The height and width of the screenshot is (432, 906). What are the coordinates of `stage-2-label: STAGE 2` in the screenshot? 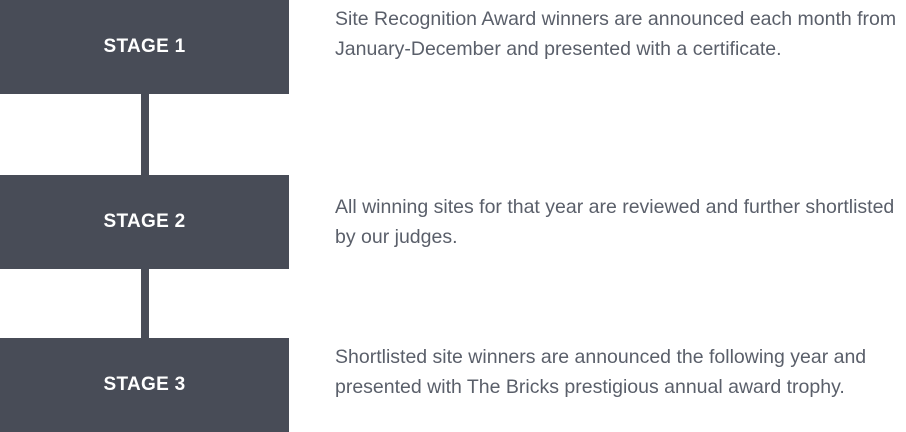 It's located at (144, 221).